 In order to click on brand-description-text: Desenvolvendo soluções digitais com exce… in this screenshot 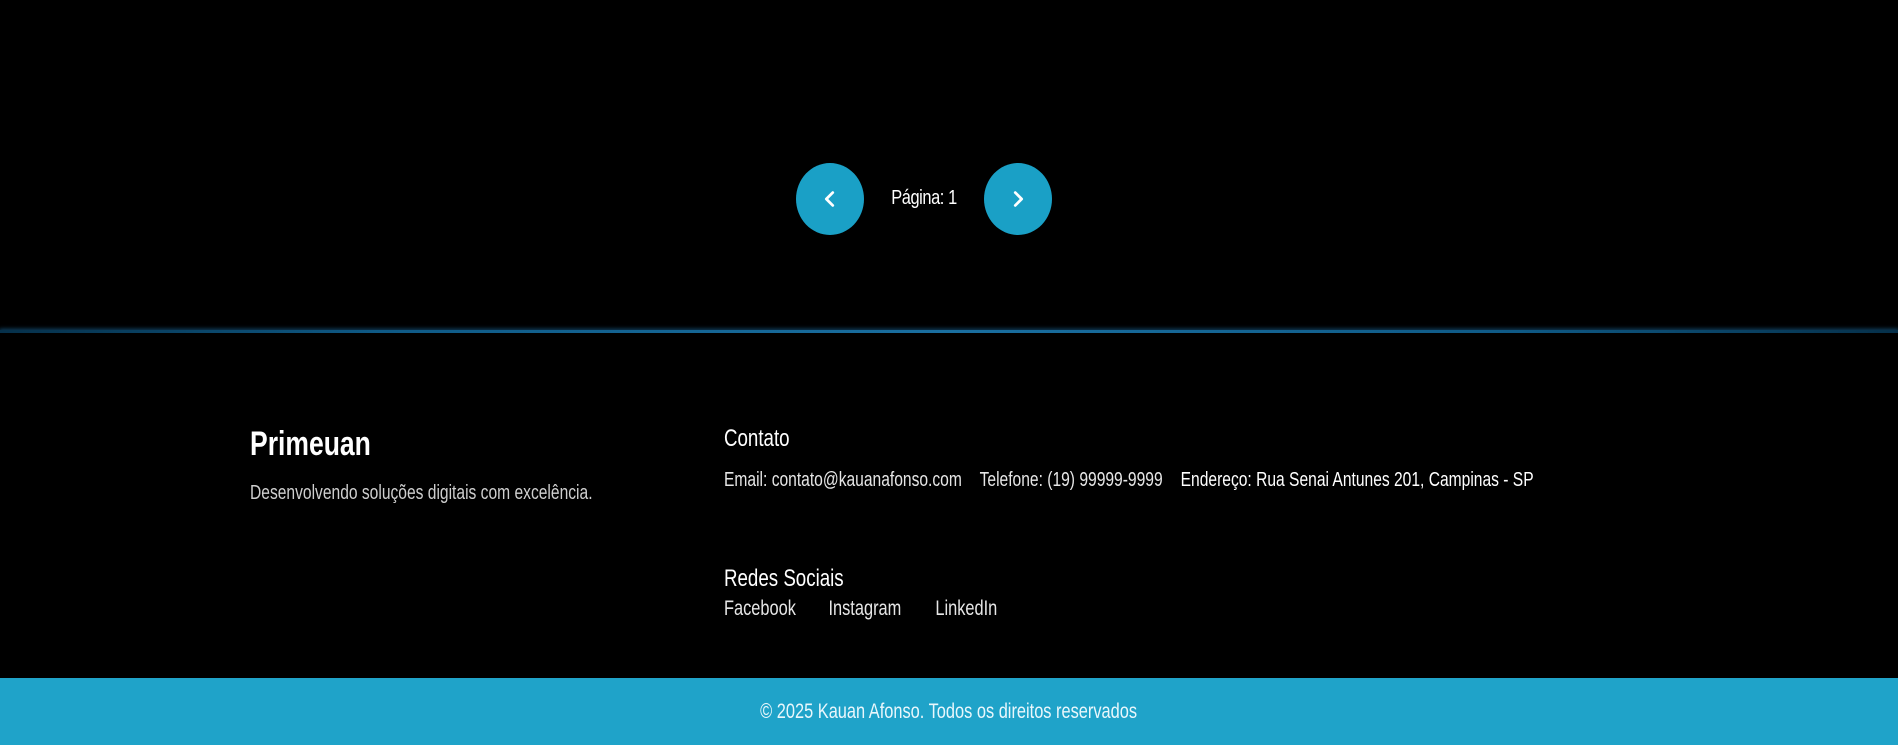, I will do `click(421, 493)`.